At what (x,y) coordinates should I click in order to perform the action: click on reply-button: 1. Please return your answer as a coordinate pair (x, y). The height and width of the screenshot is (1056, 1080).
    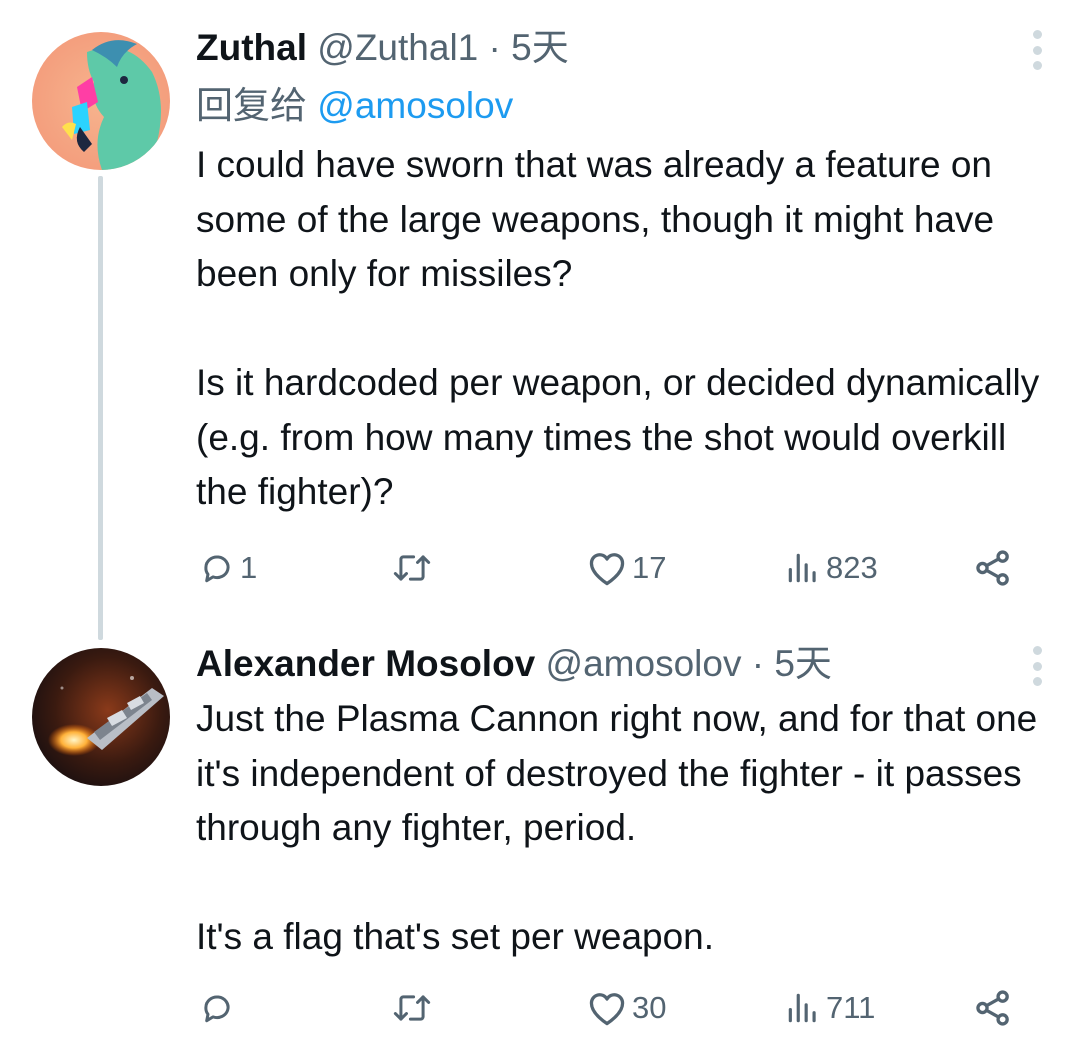
    Looking at the image, I should click on (227, 568).